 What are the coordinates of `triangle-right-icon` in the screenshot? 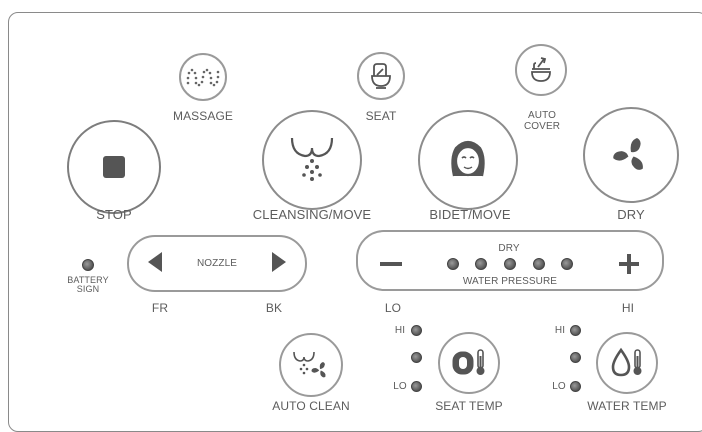 It's located at (279, 262).